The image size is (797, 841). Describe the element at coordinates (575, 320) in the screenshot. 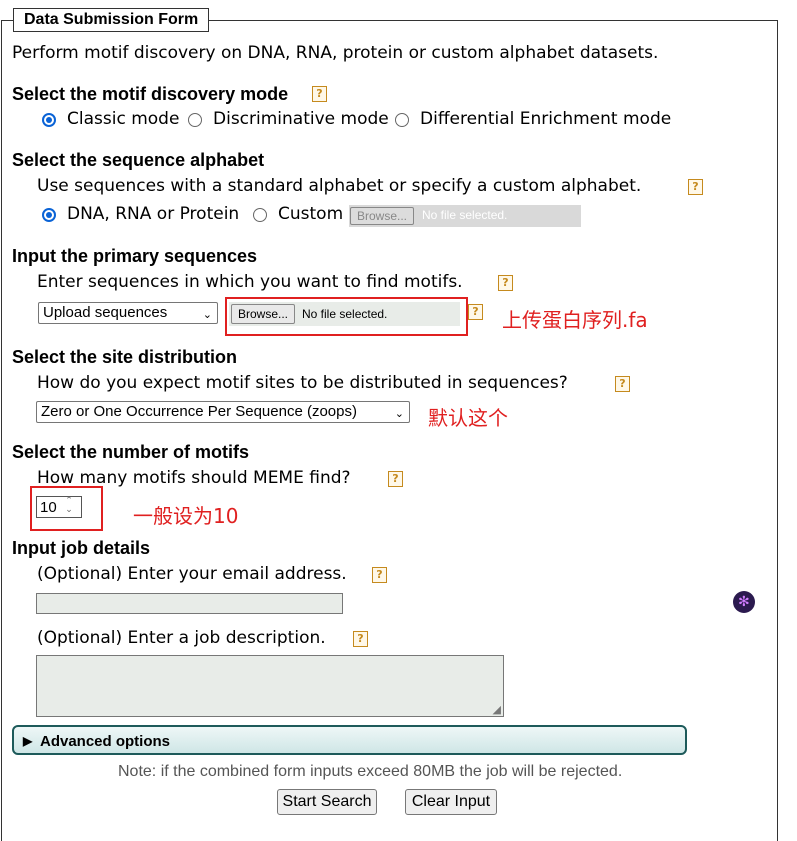

I see `annotation-upload-note: 上传蛋白序列.fa` at that location.